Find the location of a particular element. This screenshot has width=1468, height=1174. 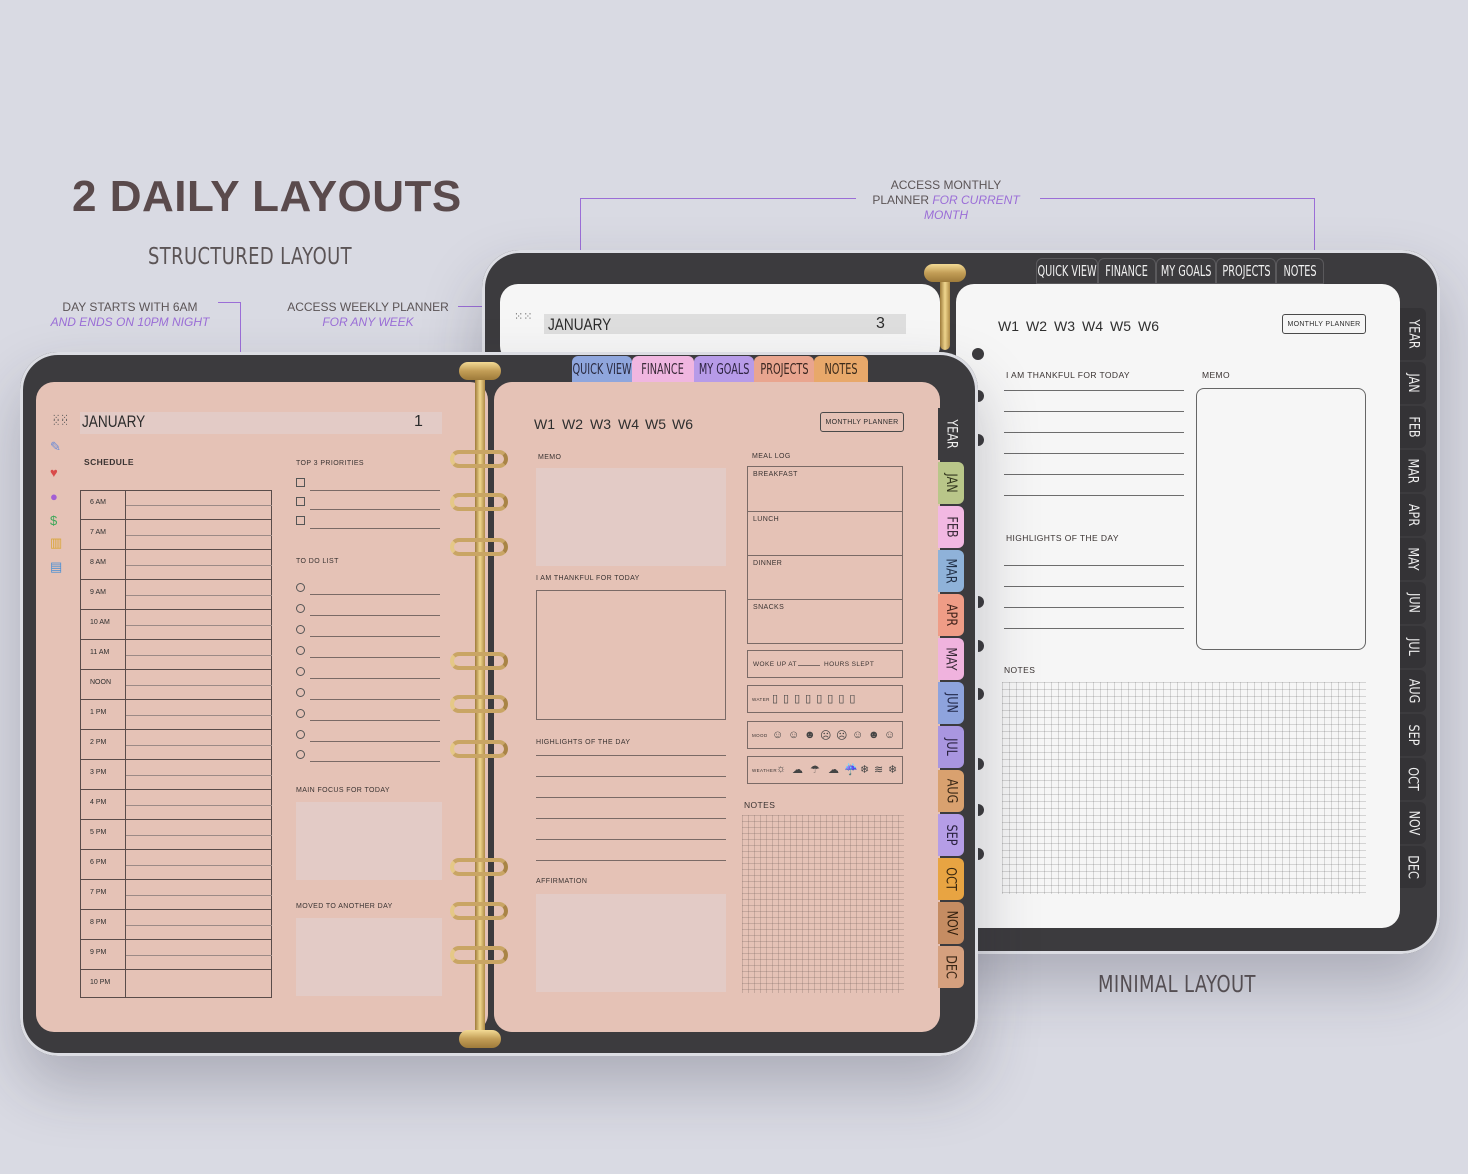

rain-cloud-icon: ☁ is located at coordinates (833, 769).